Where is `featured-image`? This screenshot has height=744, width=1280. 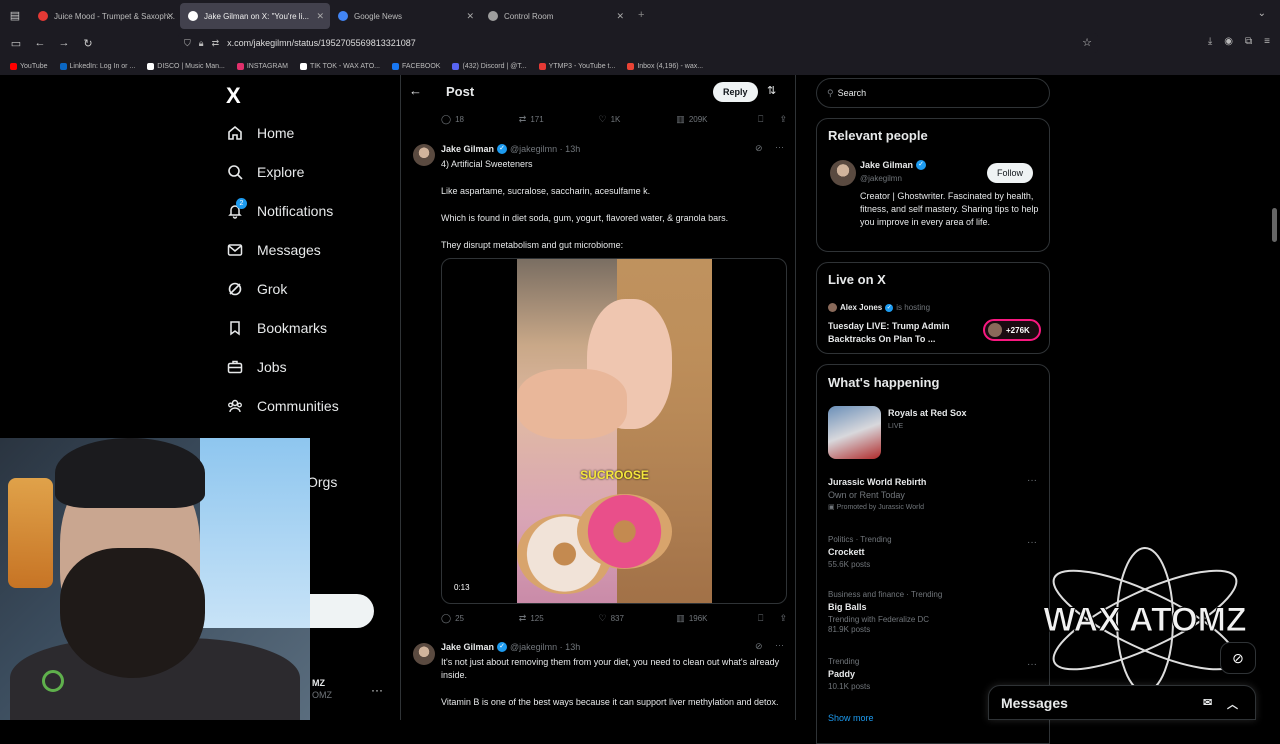 featured-image is located at coordinates (854, 432).